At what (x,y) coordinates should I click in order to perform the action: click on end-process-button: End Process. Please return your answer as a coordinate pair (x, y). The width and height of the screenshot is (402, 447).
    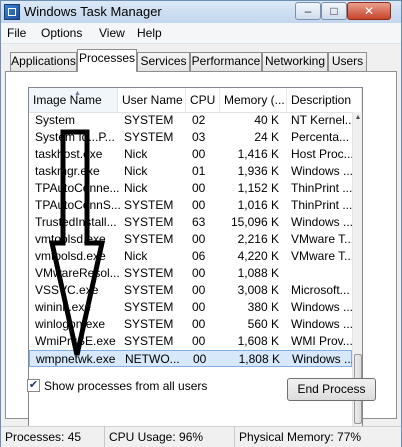
    Looking at the image, I should click on (331, 389).